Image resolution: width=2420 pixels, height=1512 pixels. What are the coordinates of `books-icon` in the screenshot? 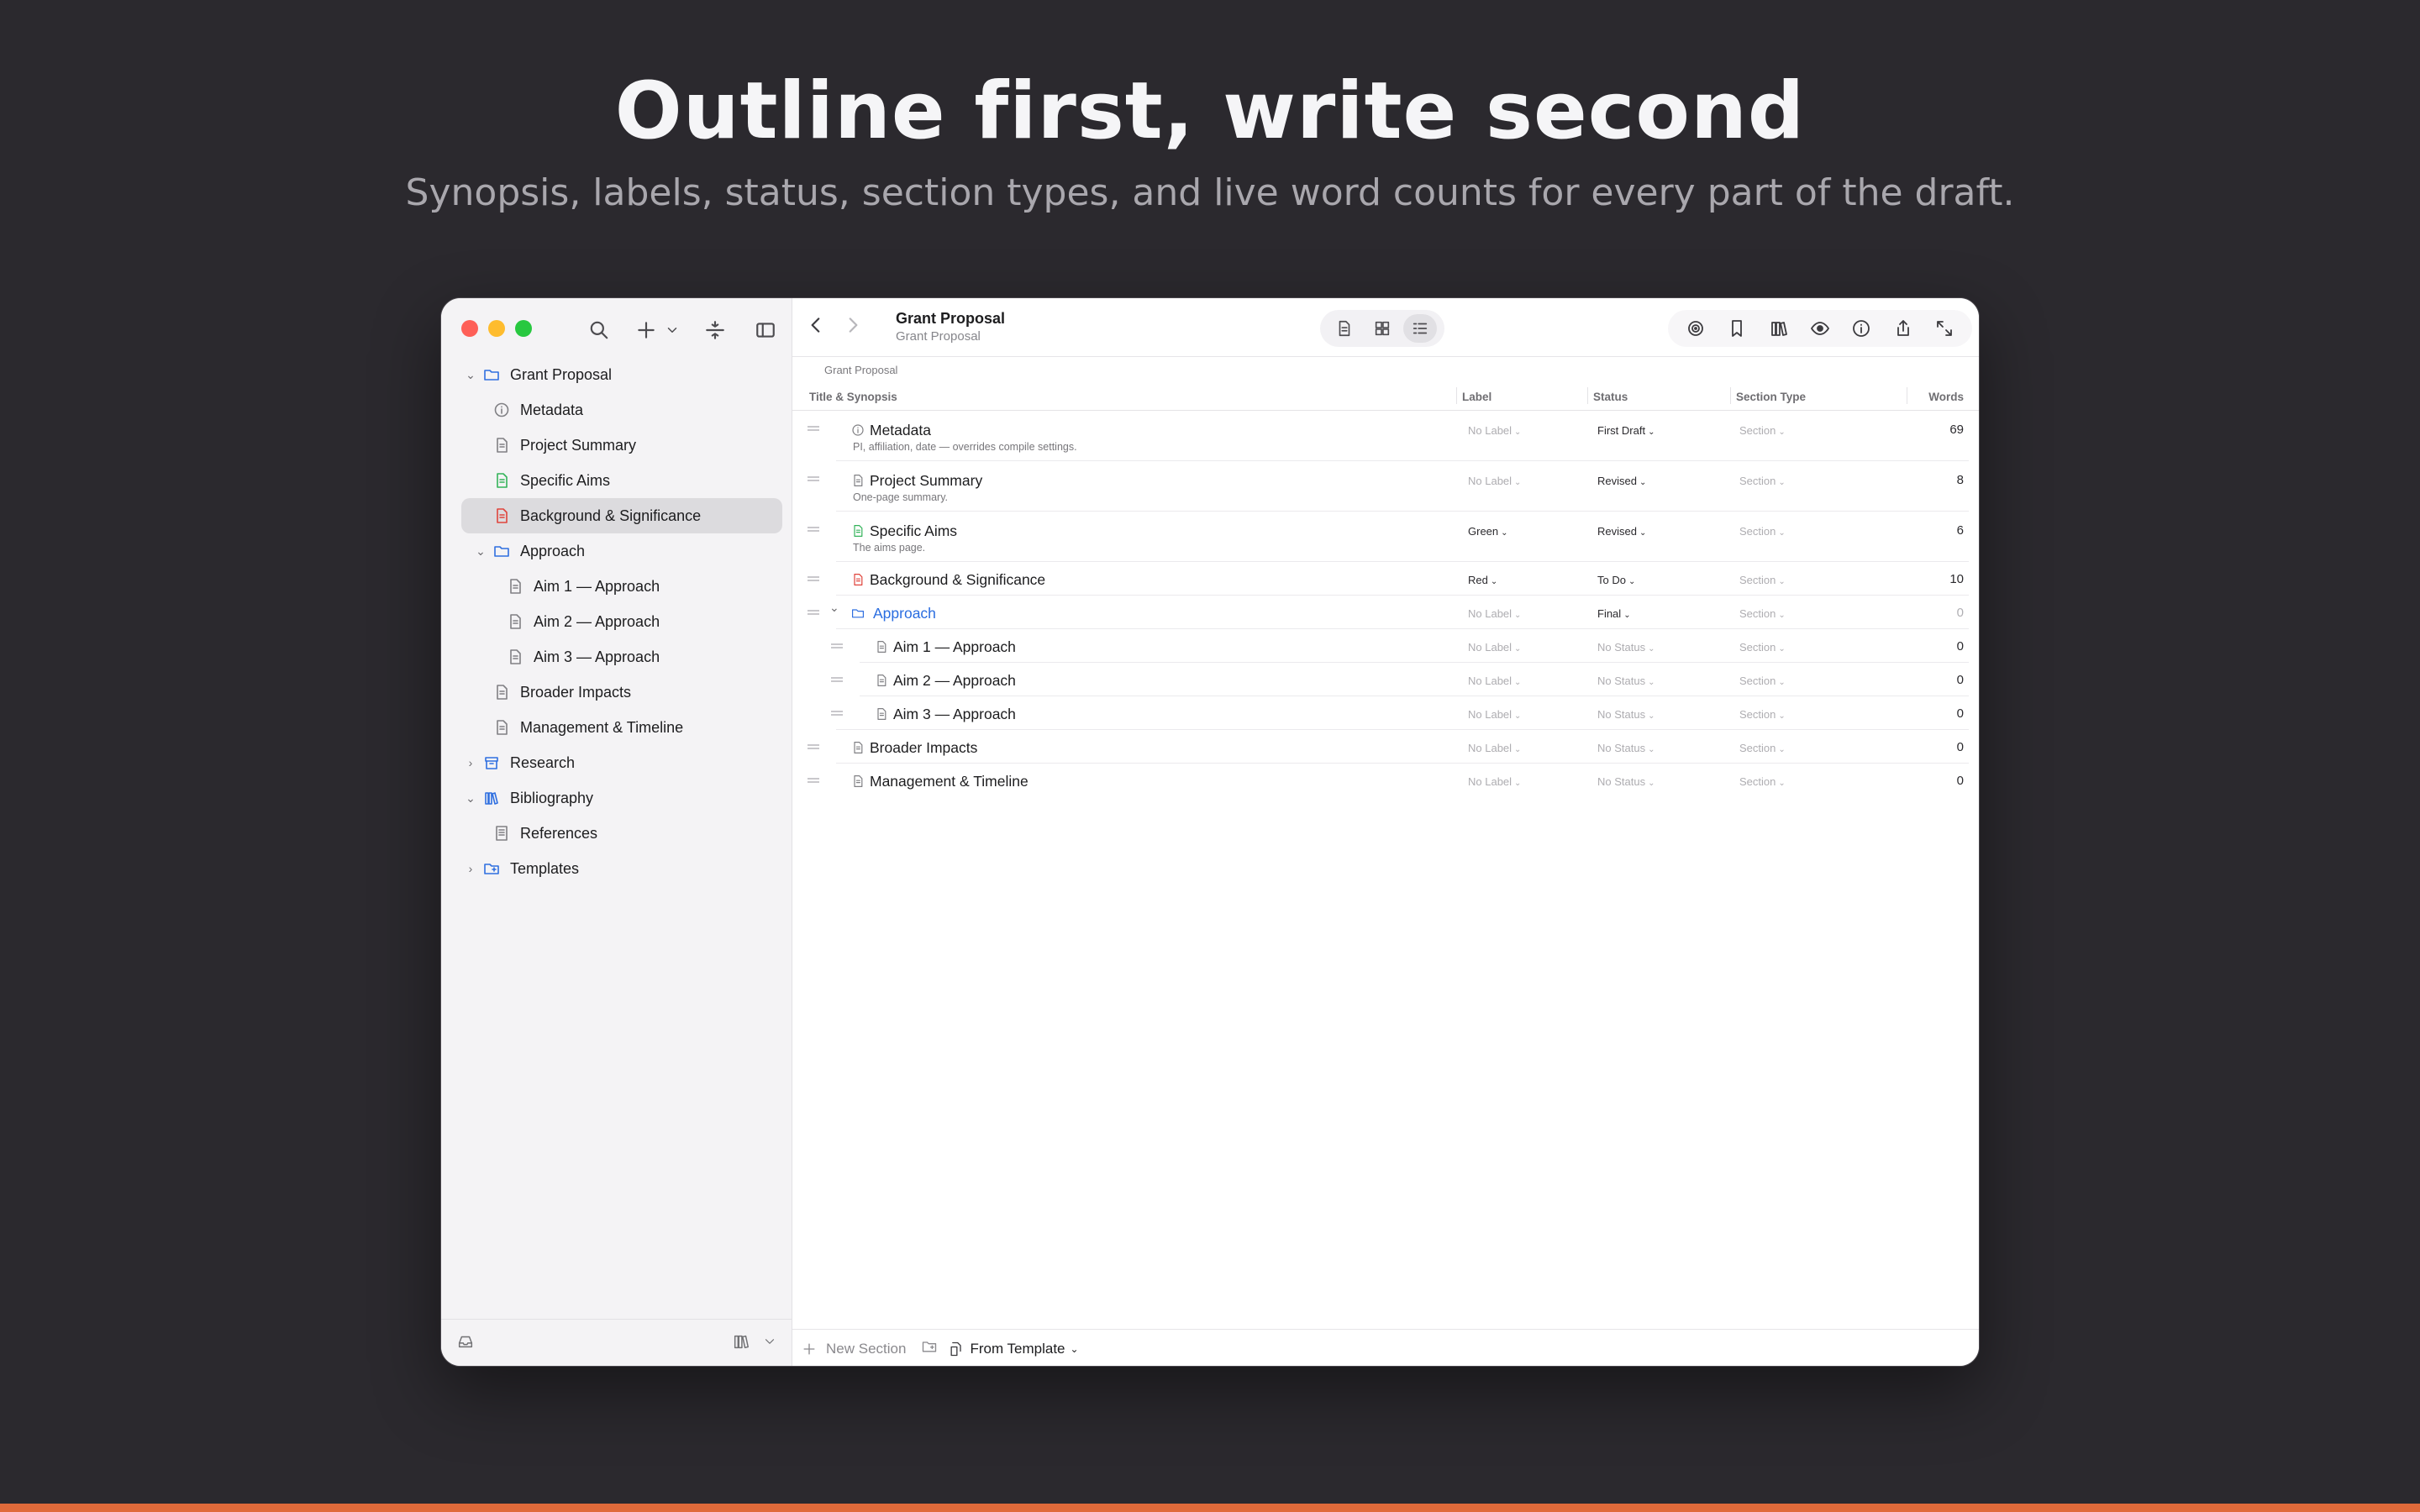 It's located at (741, 1343).